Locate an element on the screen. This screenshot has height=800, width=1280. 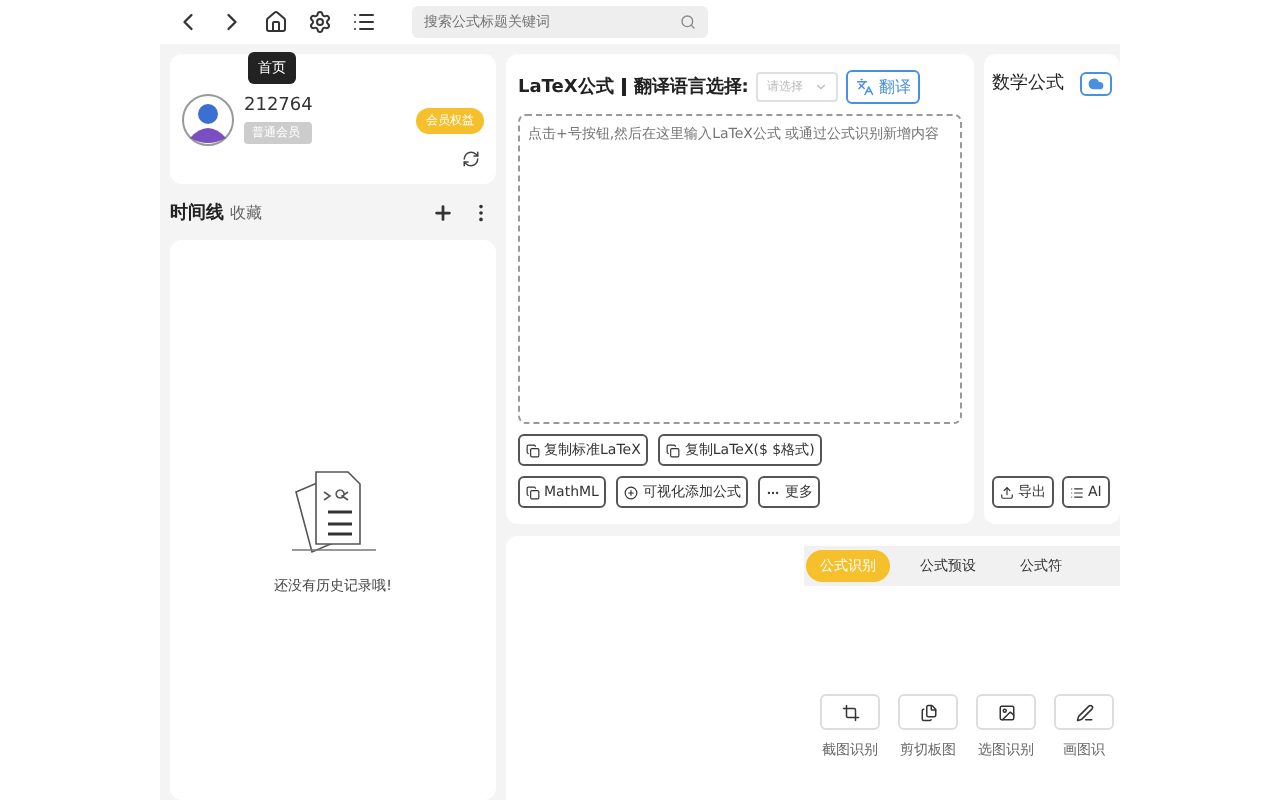
list-icon is located at coordinates (1077, 492).